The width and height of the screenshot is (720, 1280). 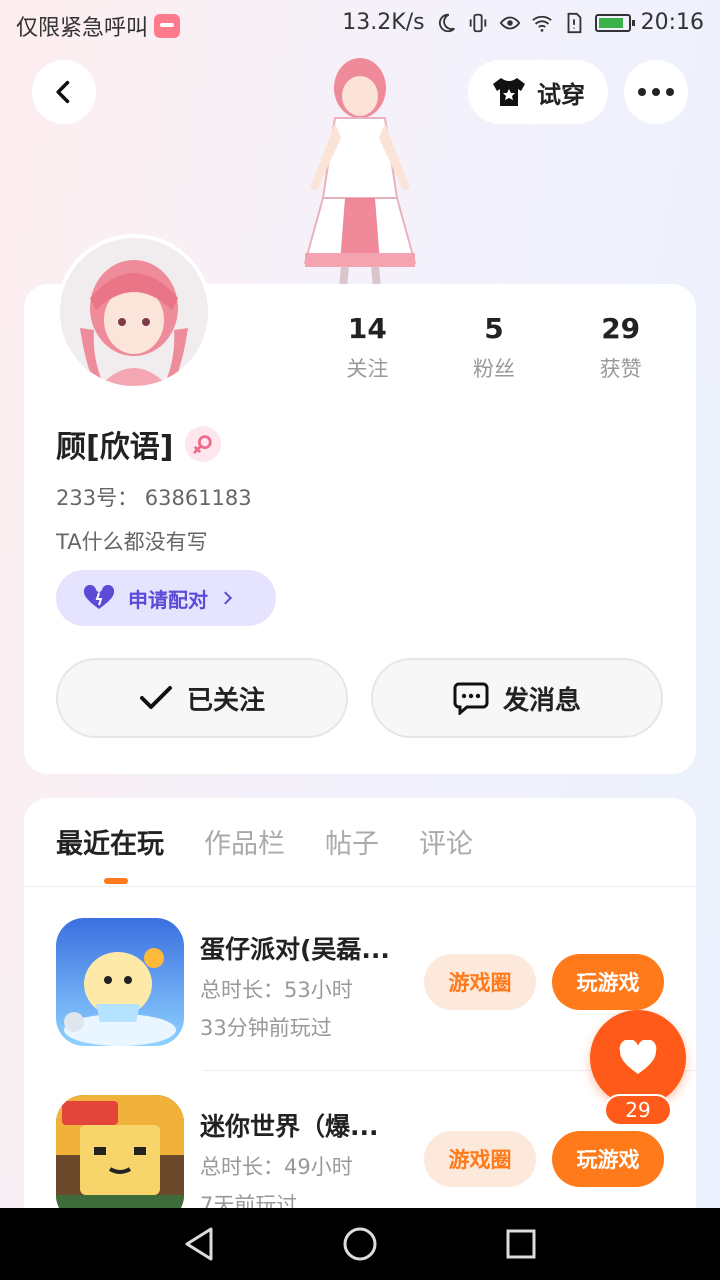 What do you see at coordinates (367, 347) in the screenshot?
I see `stat-following: 14 关注` at bounding box center [367, 347].